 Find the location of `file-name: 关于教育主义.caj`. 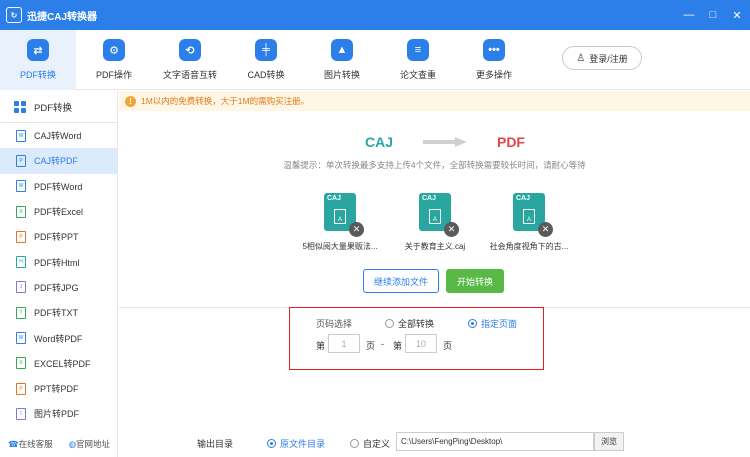

file-name: 关于教育主义.caj is located at coordinates (435, 246).